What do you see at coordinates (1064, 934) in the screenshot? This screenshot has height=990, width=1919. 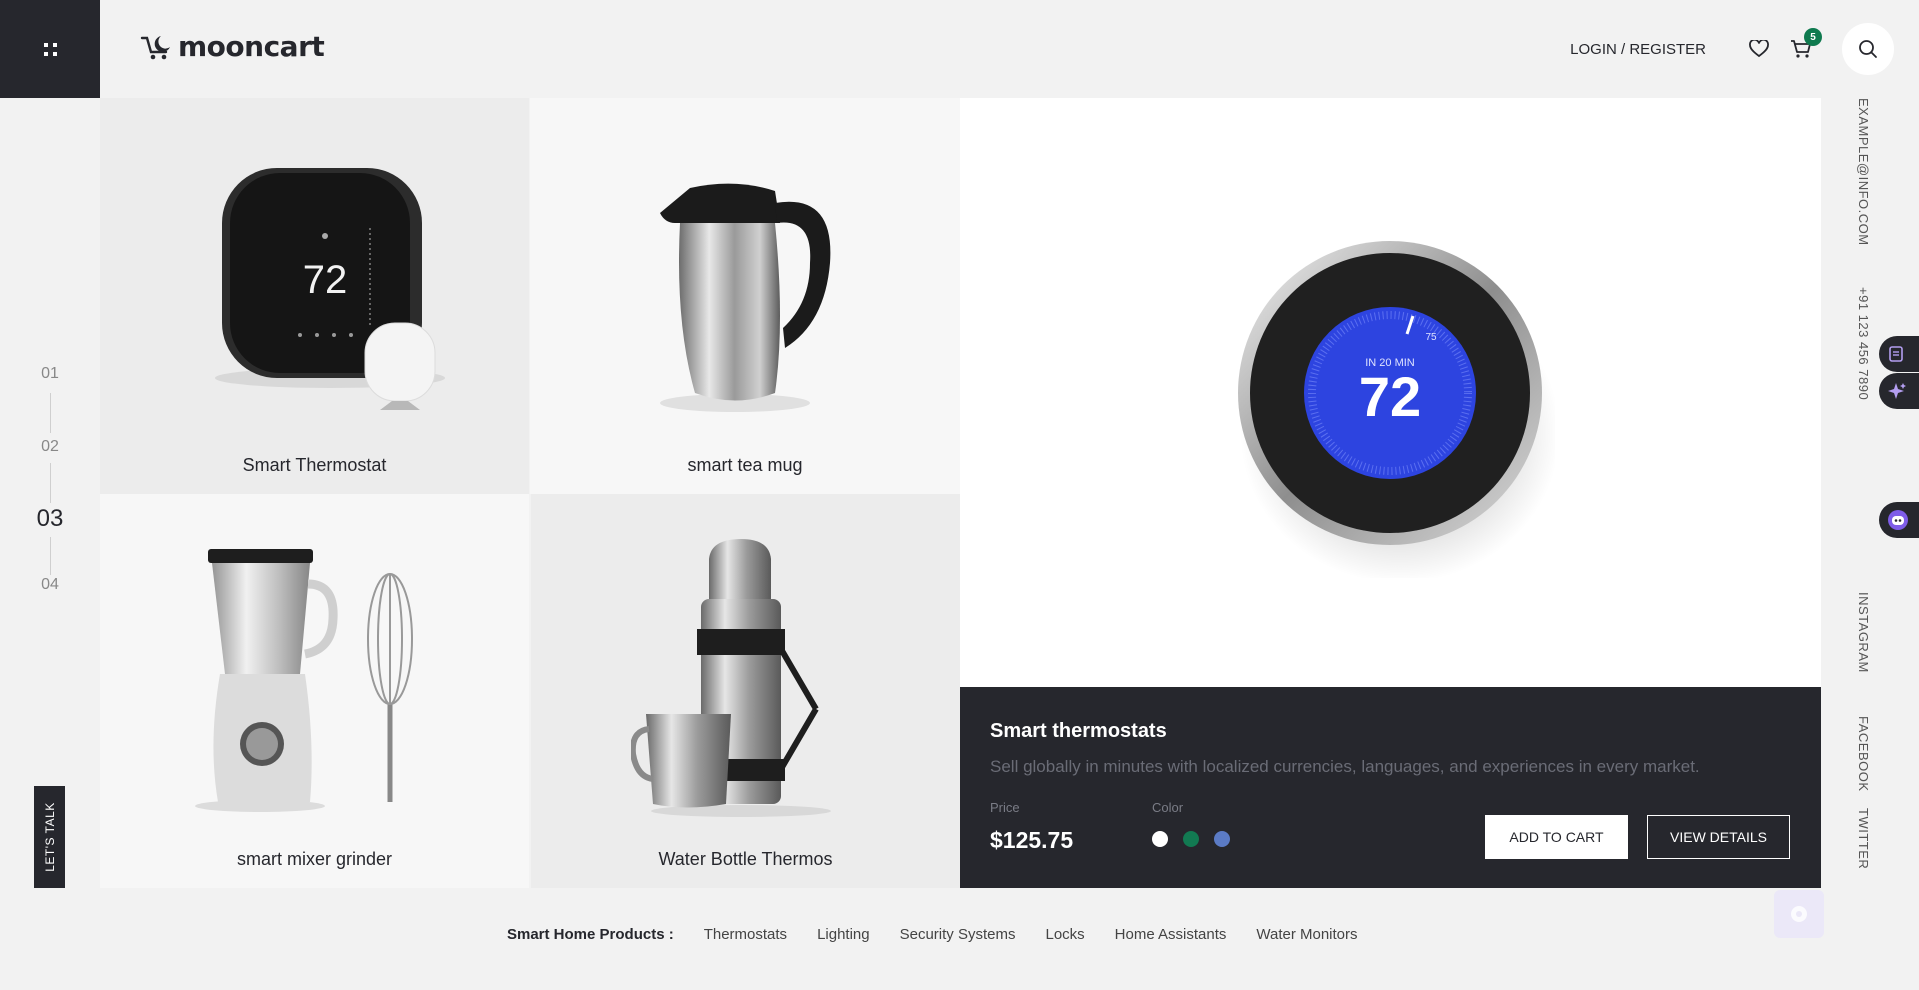 I see `category-link-locks: Locks` at bounding box center [1064, 934].